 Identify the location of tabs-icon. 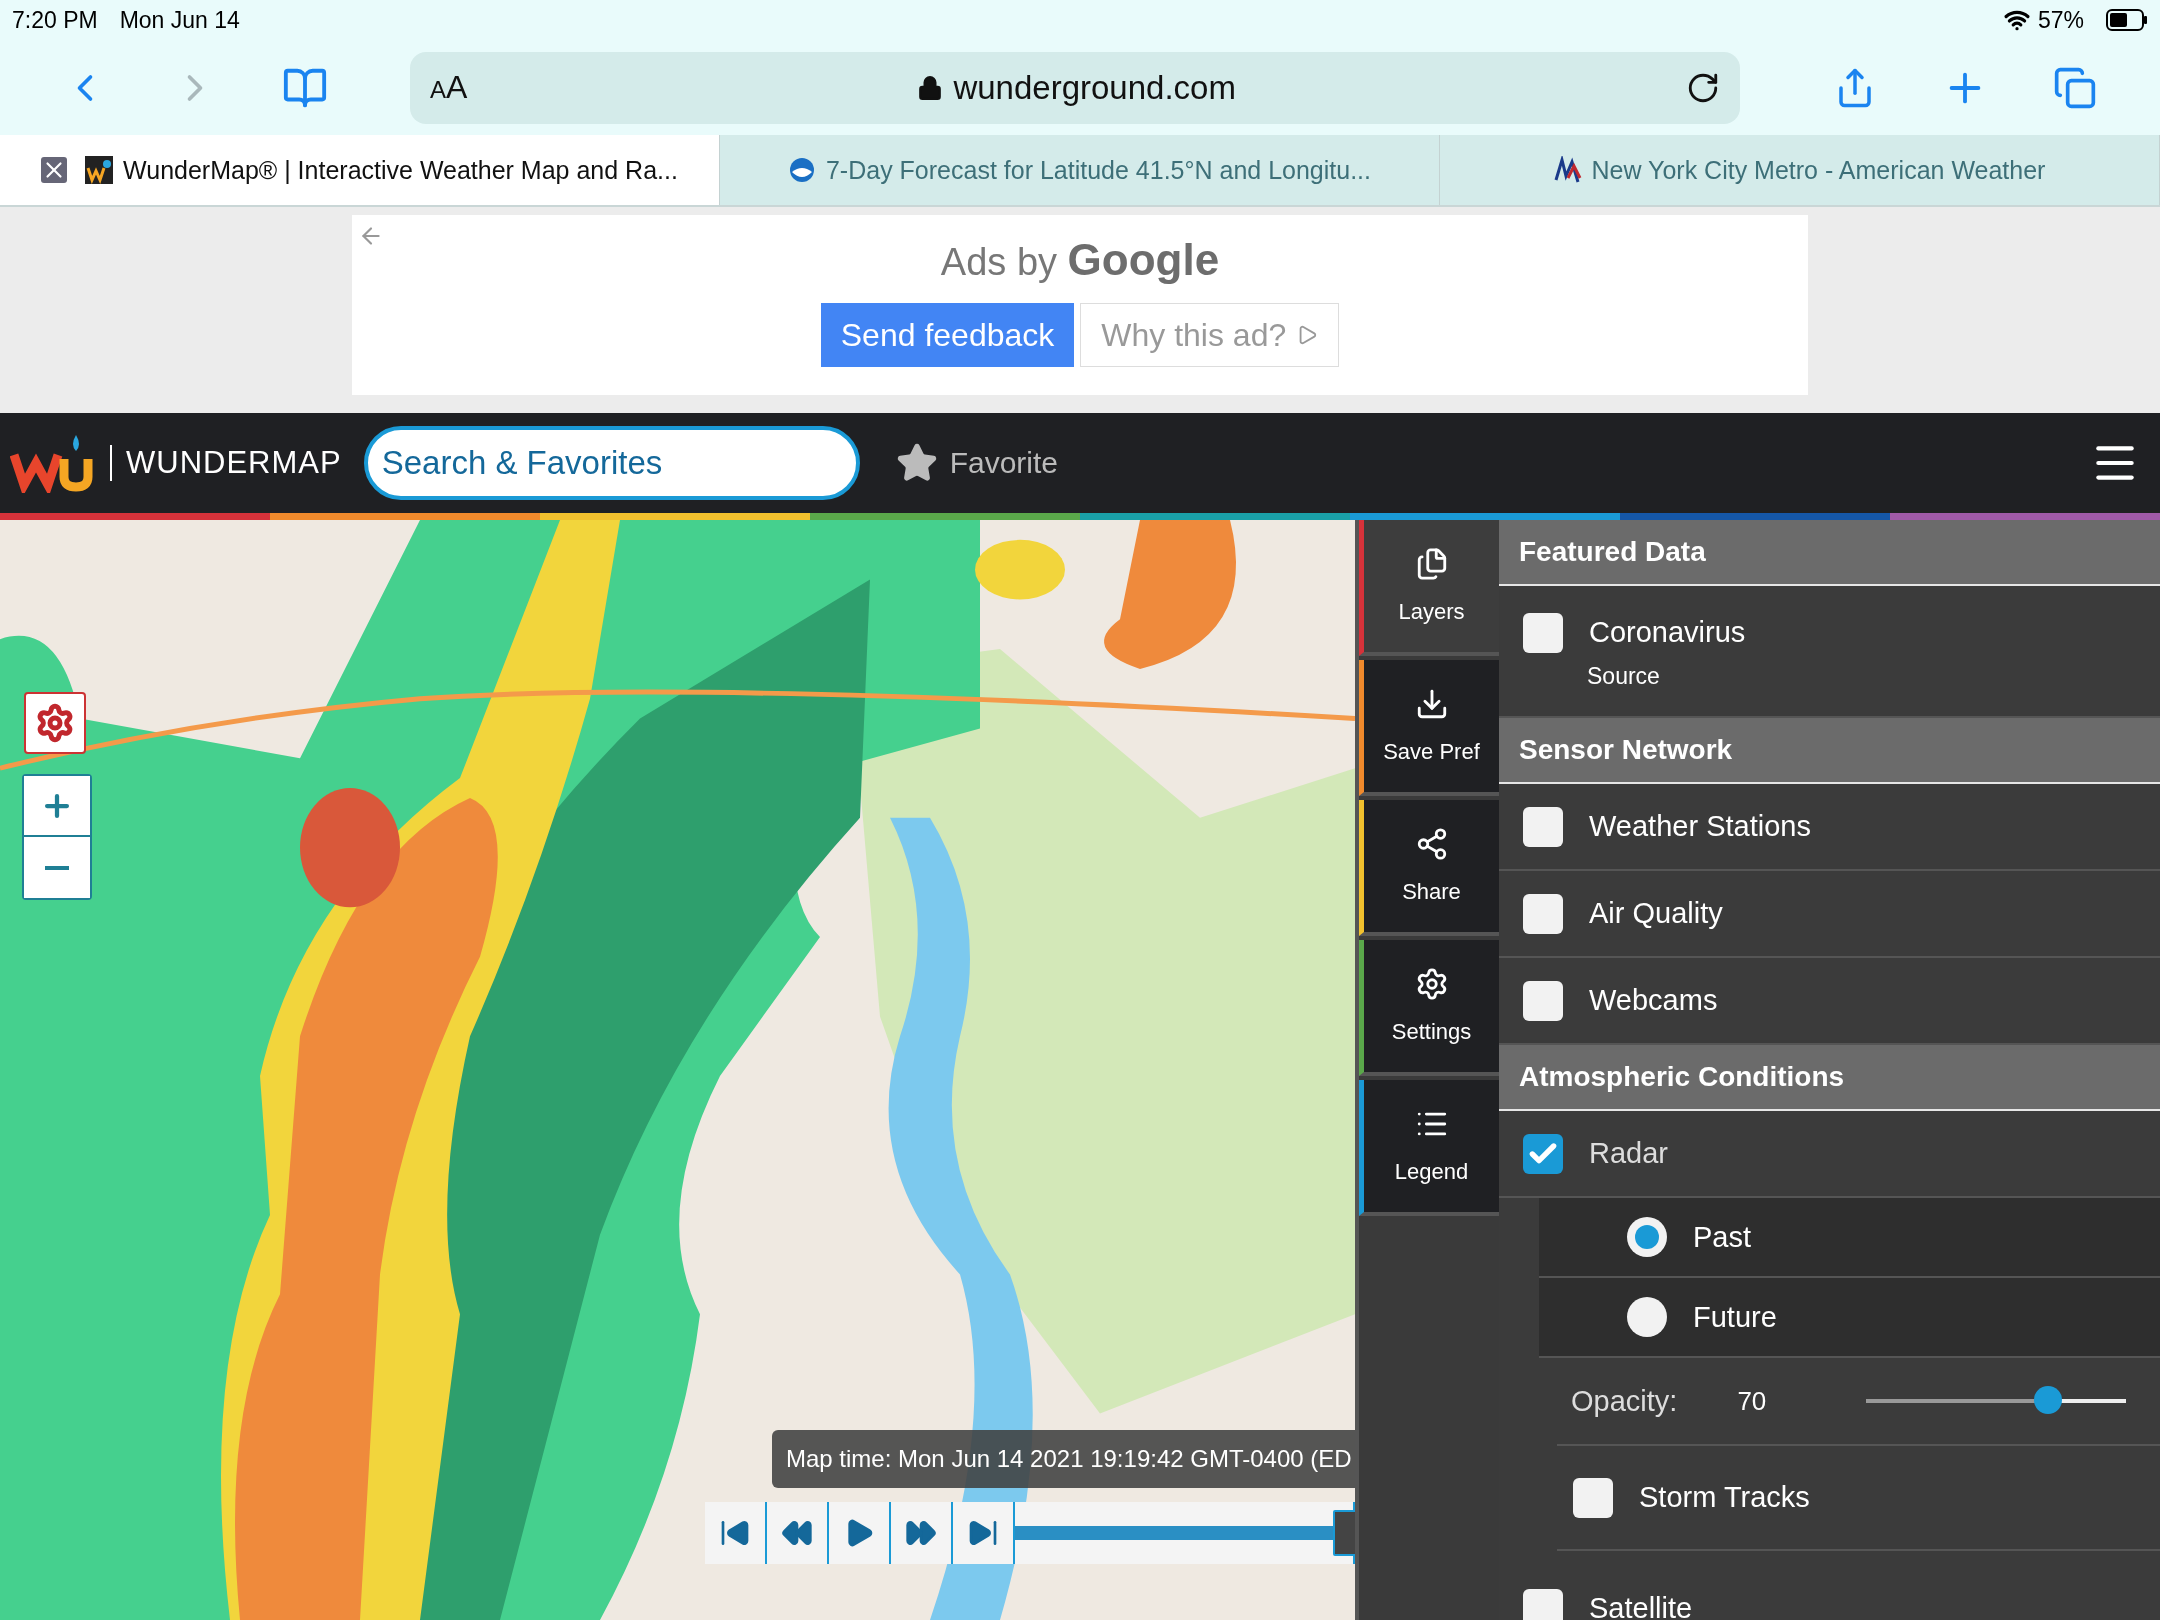
(2075, 87).